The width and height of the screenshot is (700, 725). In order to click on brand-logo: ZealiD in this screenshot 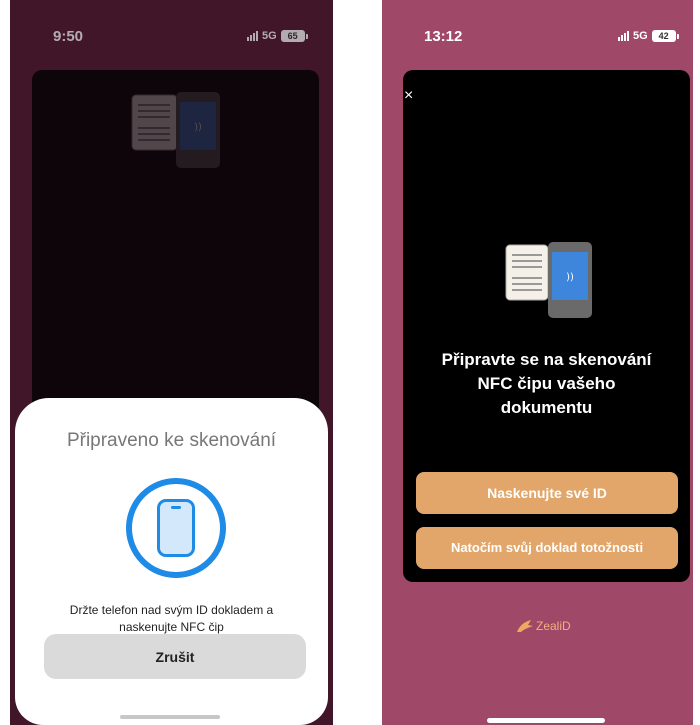, I will do `click(543, 626)`.